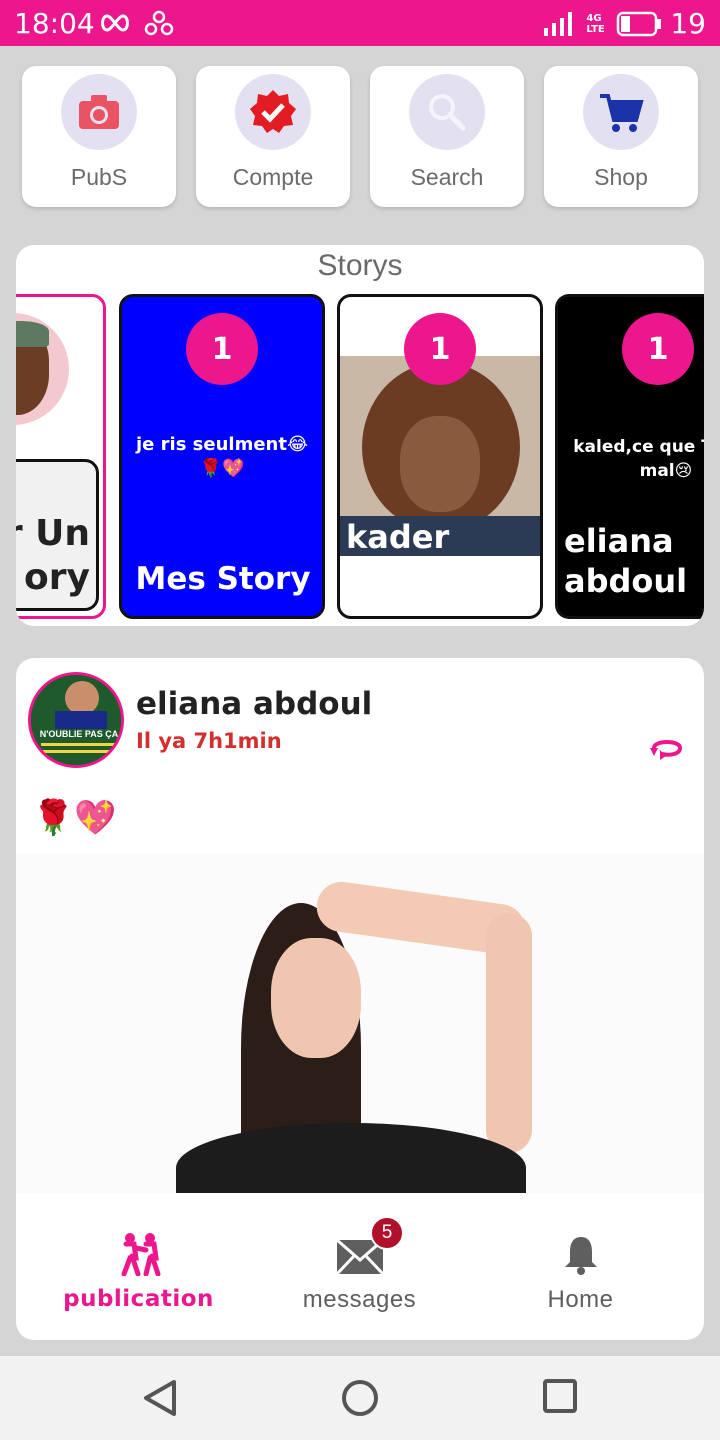 The image size is (720, 1440). Describe the element at coordinates (638, 459) in the screenshot. I see `story-caption: kaled,ce que Tu est mal😢` at that location.